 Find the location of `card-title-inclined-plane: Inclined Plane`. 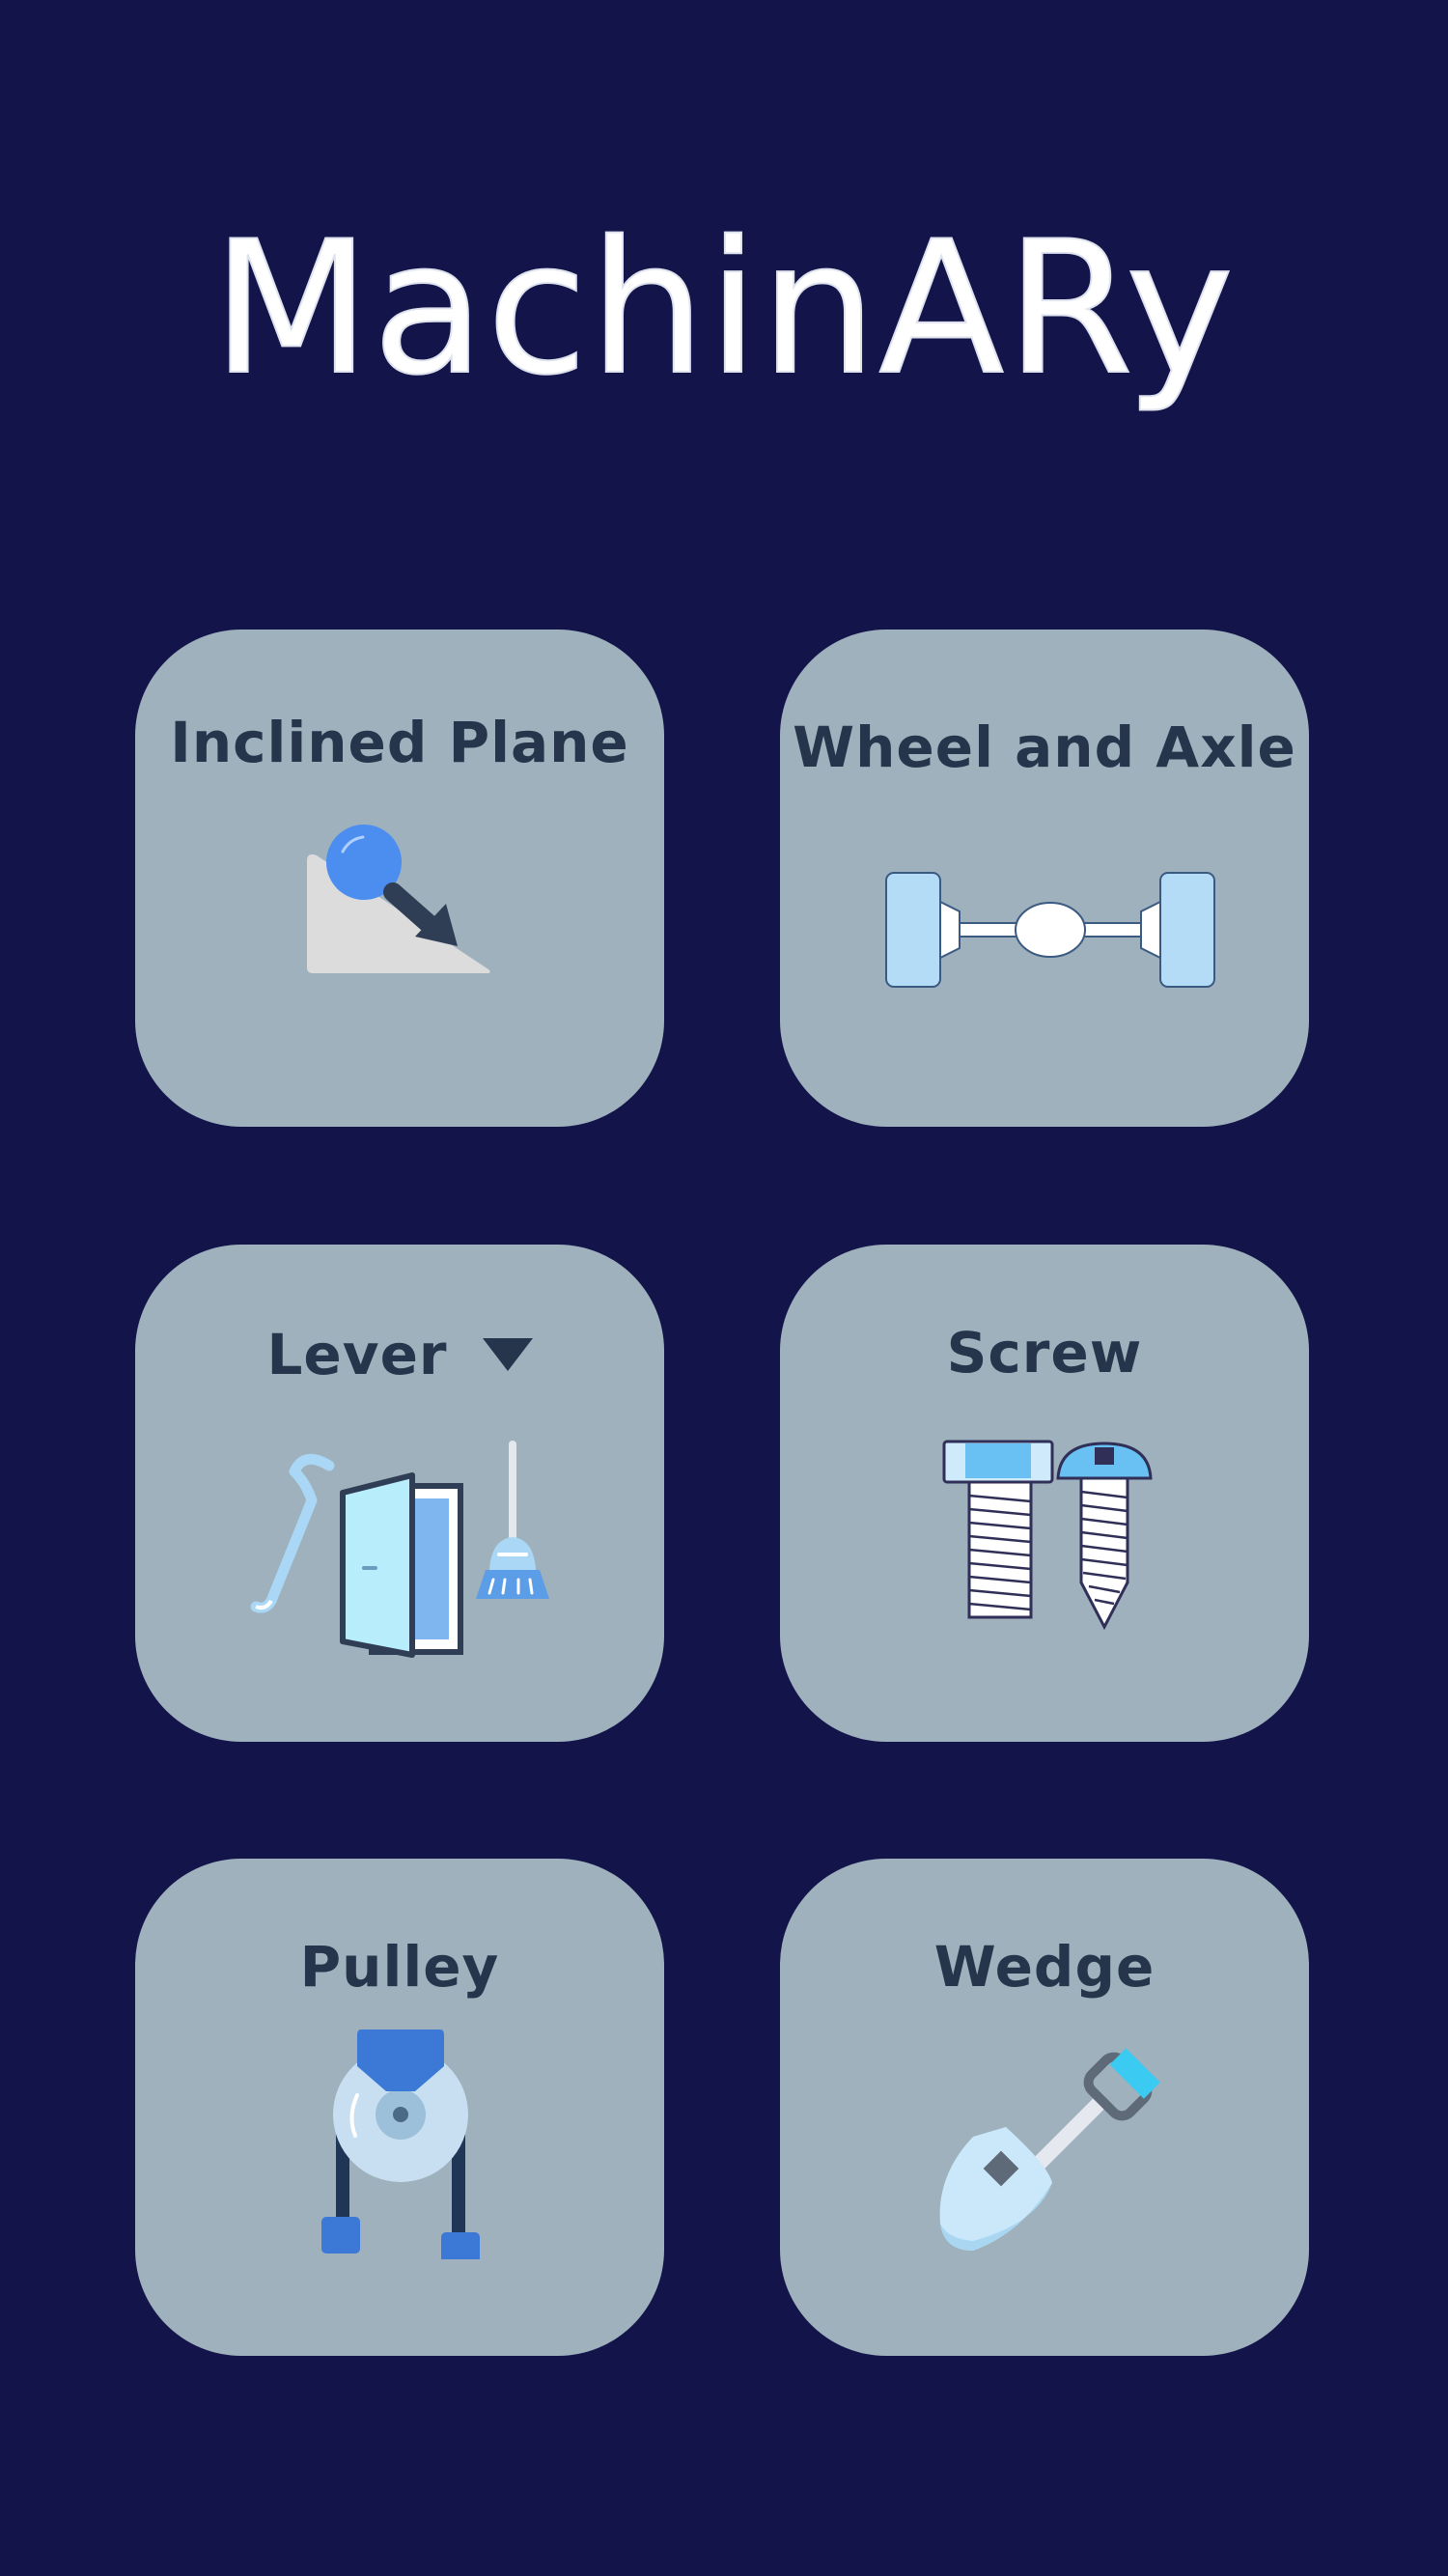

card-title-inclined-plane: Inclined Plane is located at coordinates (400, 743).